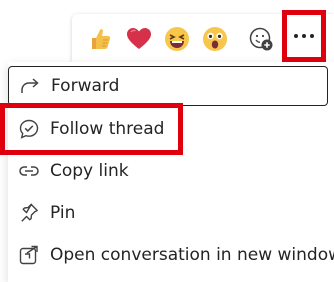  I want to click on more-options-button, so click(304, 36).